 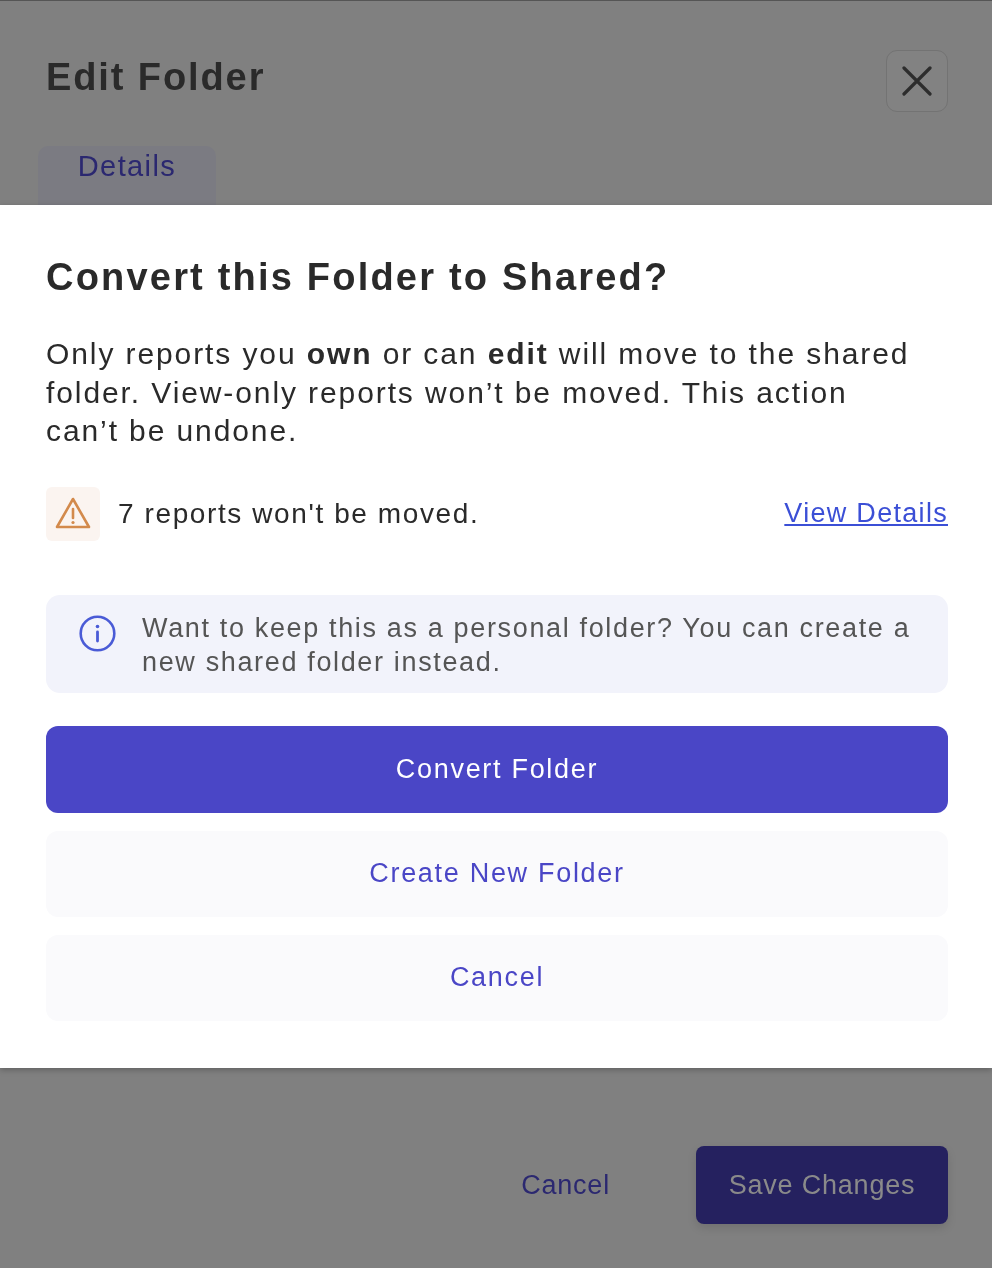 What do you see at coordinates (527, 645) in the screenshot?
I see `info-text: Want to keep this as a personal folder? You can create a new shared folder instead.` at bounding box center [527, 645].